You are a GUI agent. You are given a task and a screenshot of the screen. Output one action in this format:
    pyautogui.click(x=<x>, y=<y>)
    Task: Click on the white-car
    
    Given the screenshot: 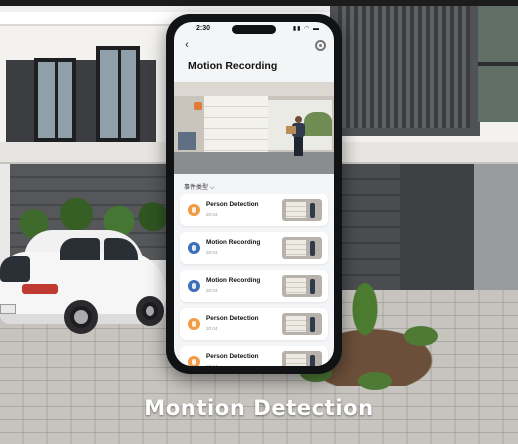 What is the action you would take?
    pyautogui.click(x=86, y=281)
    